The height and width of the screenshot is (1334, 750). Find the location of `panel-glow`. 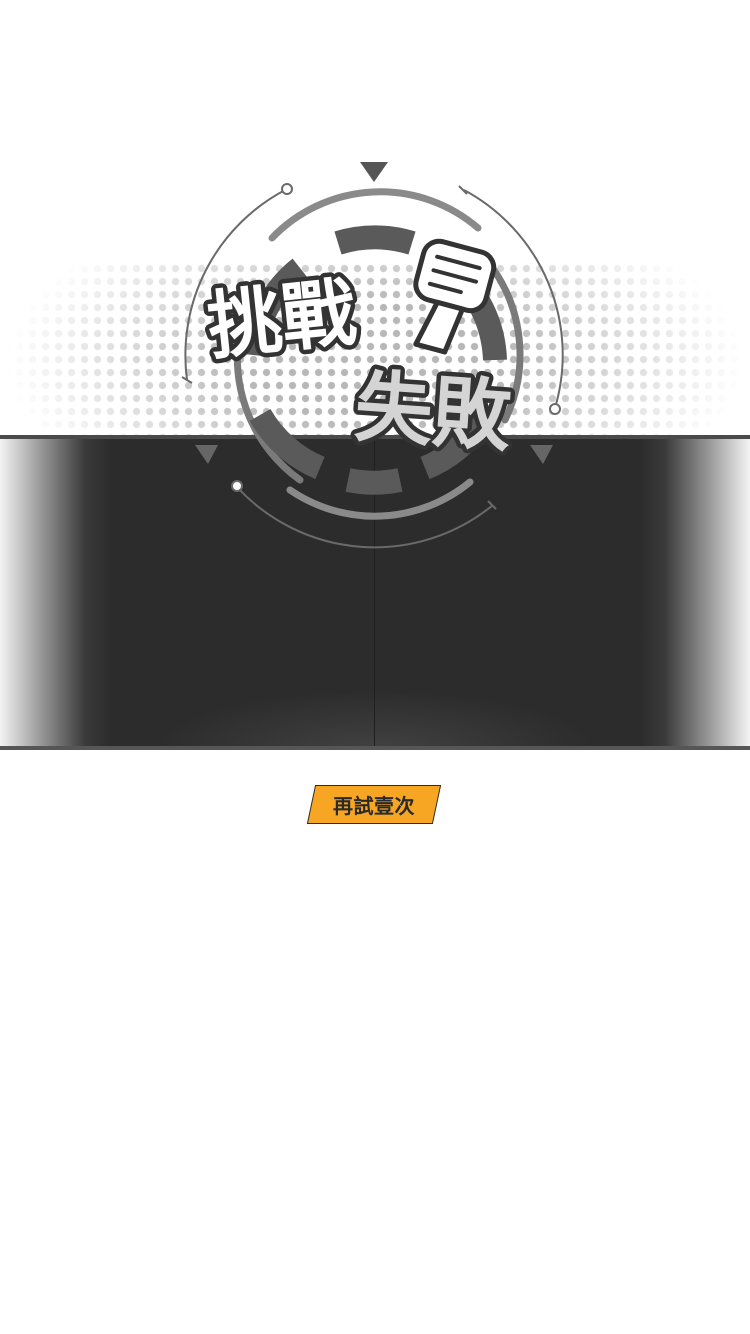

panel-glow is located at coordinates (375, 720).